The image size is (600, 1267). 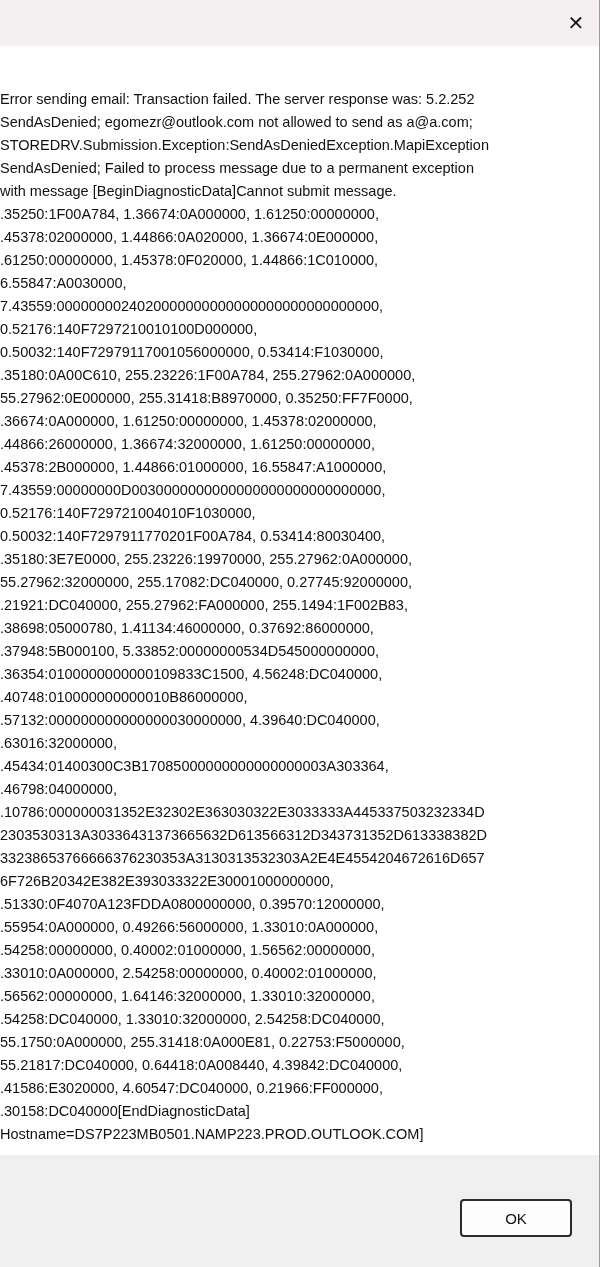 What do you see at coordinates (190, 651) in the screenshot?
I see `message-line: .37948:5B000100, 5.33852:00000000534D545000000000,` at bounding box center [190, 651].